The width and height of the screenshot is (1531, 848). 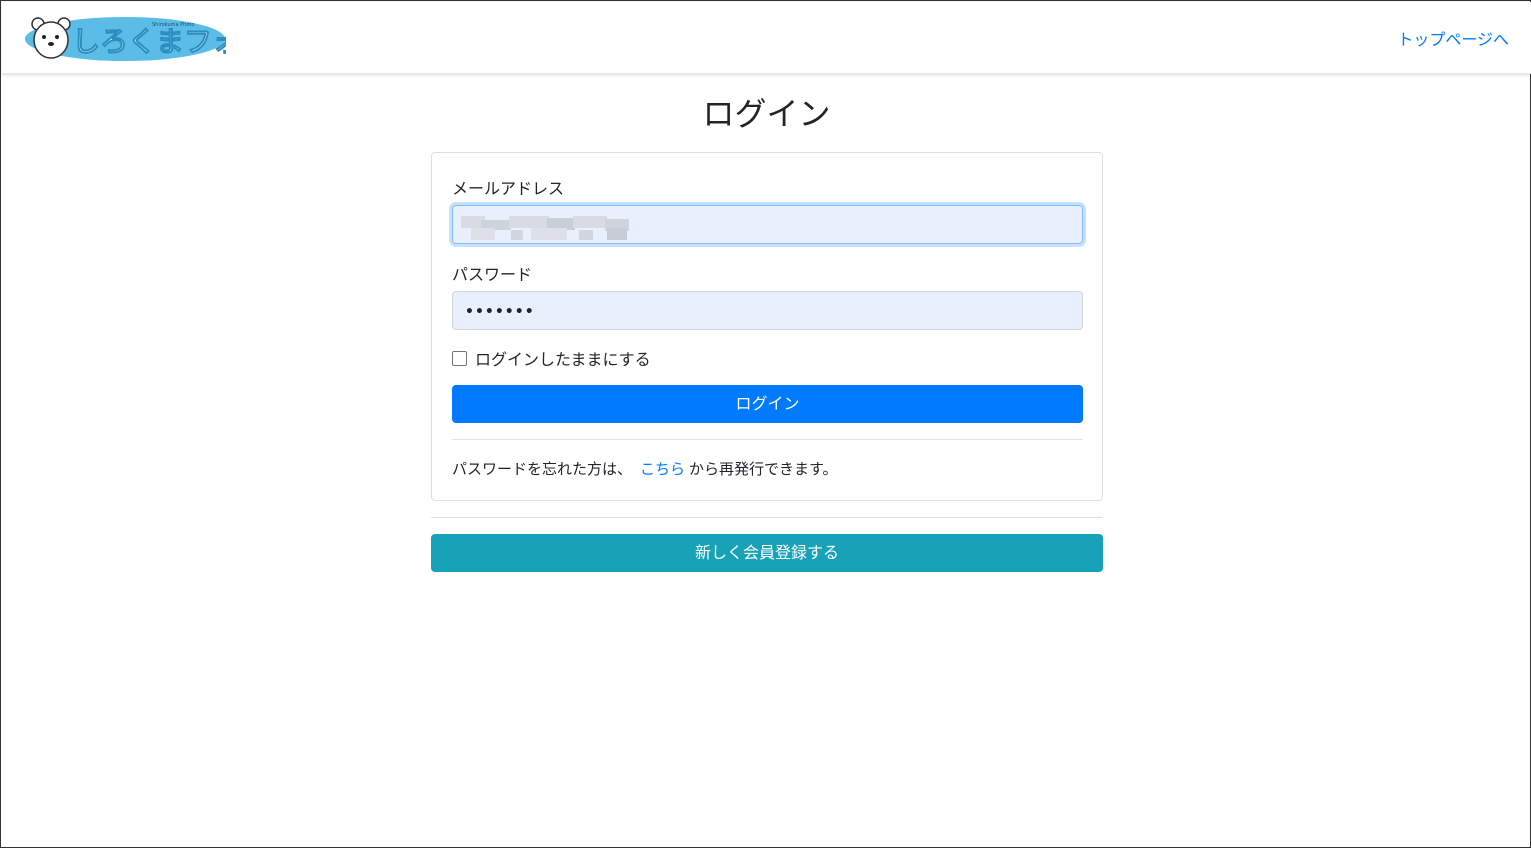 I want to click on login-button: ログイン, so click(x=767, y=404).